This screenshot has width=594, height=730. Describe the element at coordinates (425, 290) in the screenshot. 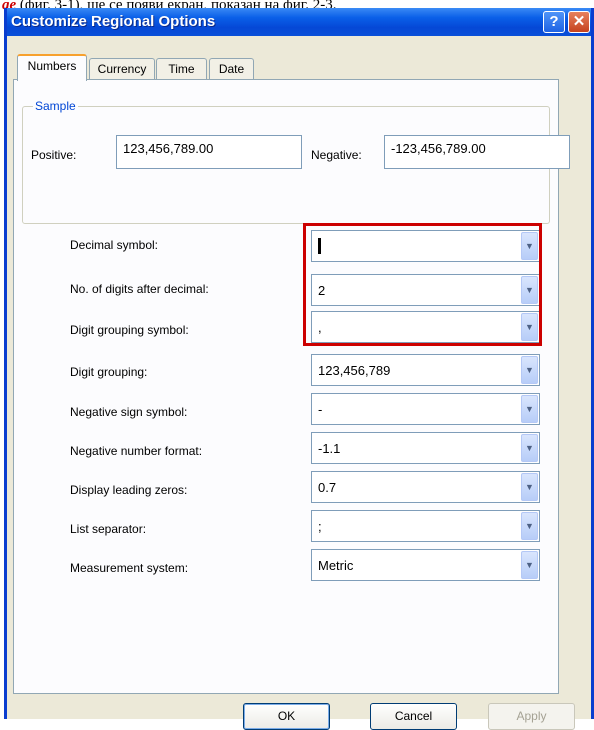

I see `digits-after-decimal-select: 2 ▼` at that location.